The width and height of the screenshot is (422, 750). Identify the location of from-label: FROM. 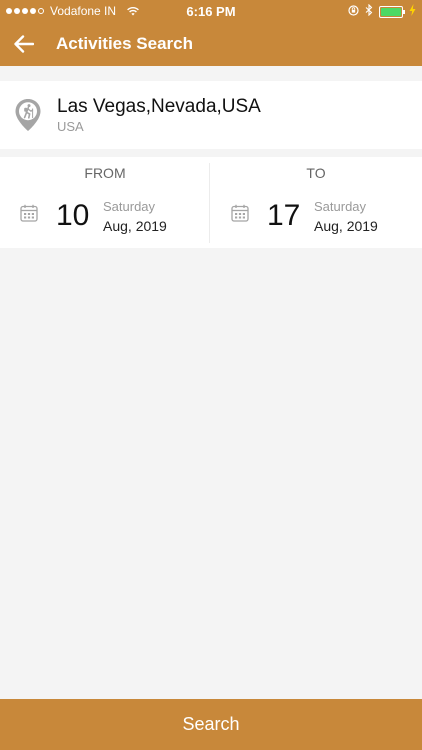
(105, 173).